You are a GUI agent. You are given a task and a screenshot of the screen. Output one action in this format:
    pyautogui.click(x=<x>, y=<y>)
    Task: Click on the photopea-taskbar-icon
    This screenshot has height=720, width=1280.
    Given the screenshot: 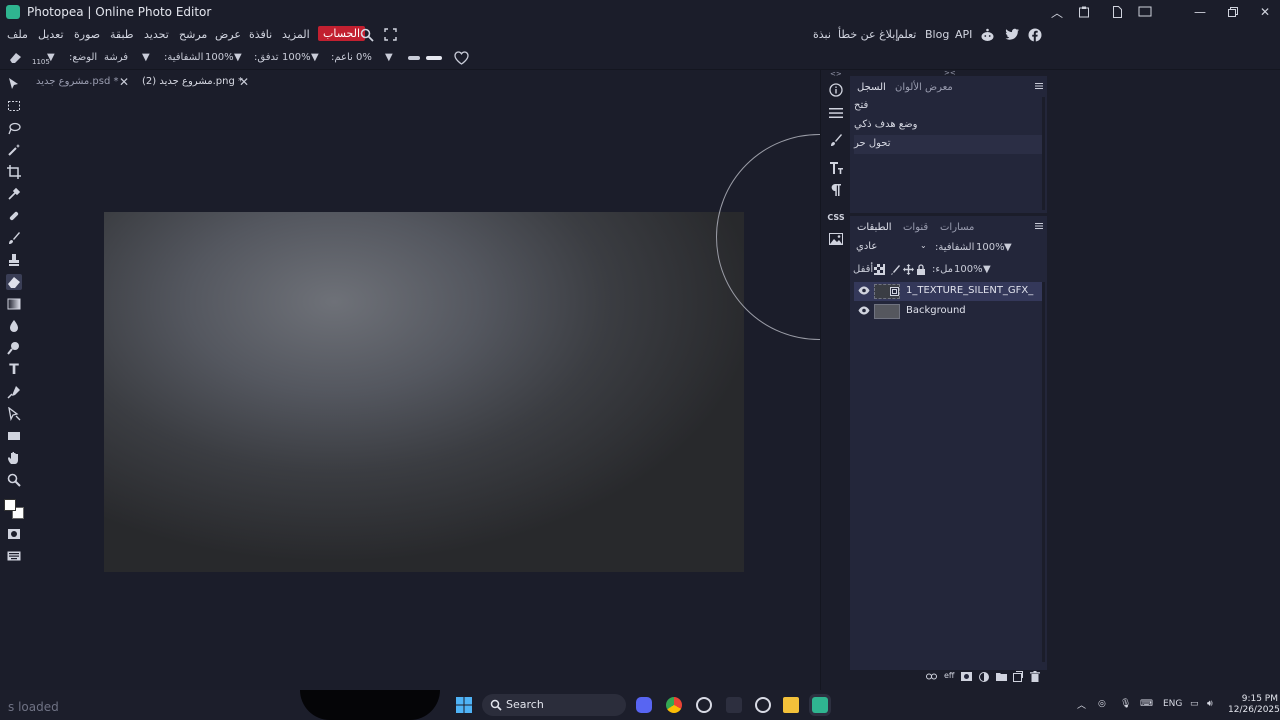 What is the action you would take?
    pyautogui.click(x=820, y=705)
    